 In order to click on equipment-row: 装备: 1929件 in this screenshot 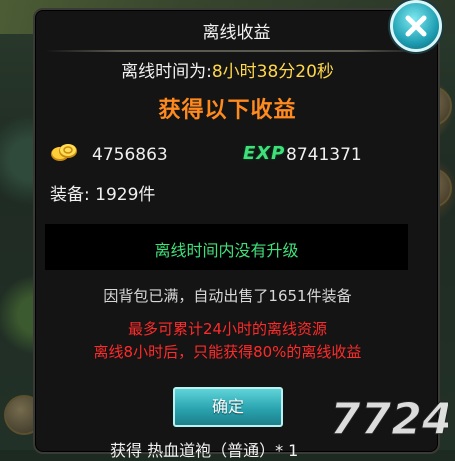, I will do `click(102, 192)`.